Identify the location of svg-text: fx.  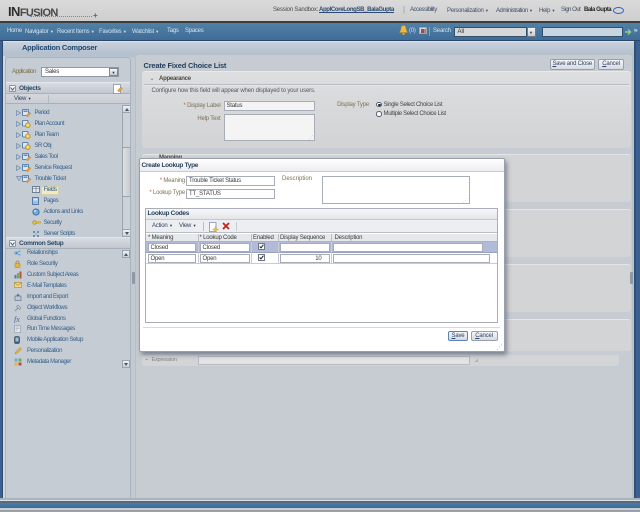
(17, 319).